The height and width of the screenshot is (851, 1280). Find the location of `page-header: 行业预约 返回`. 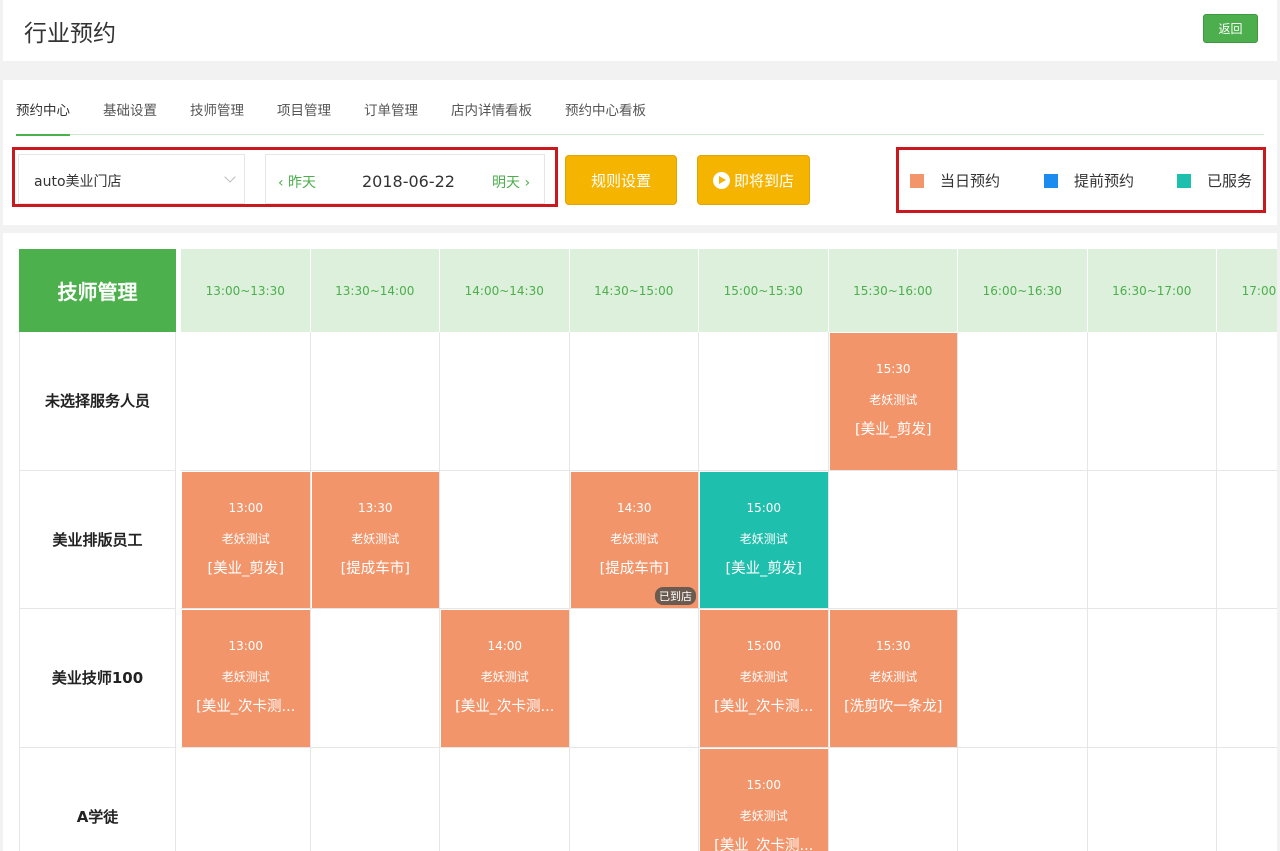

page-header: 行业预约 返回 is located at coordinates (640, 30).